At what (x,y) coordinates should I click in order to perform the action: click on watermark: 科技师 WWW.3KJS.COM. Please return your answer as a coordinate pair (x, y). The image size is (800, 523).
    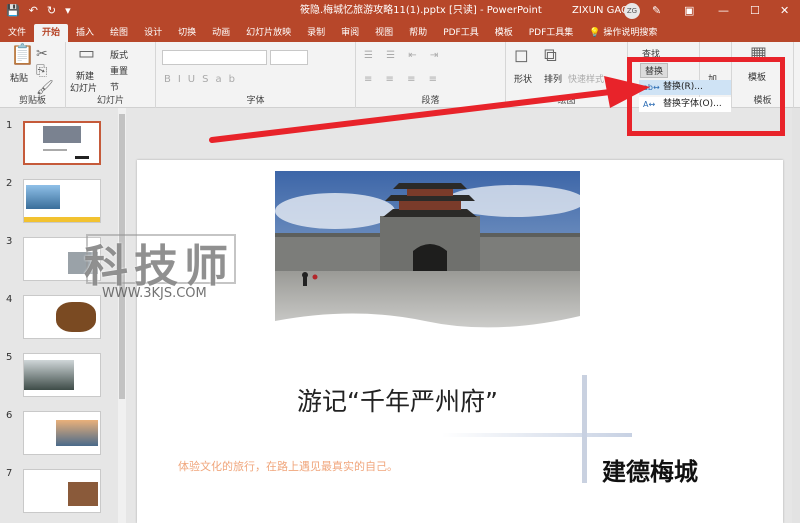
    Looking at the image, I should click on (164, 265).